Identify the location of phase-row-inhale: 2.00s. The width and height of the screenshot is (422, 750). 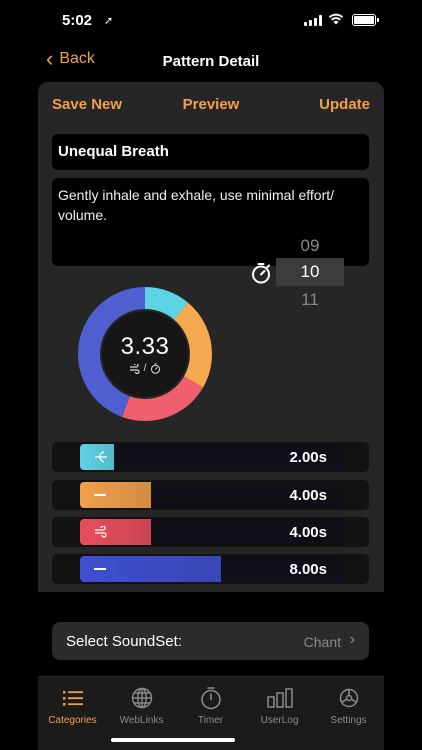
(210, 457).